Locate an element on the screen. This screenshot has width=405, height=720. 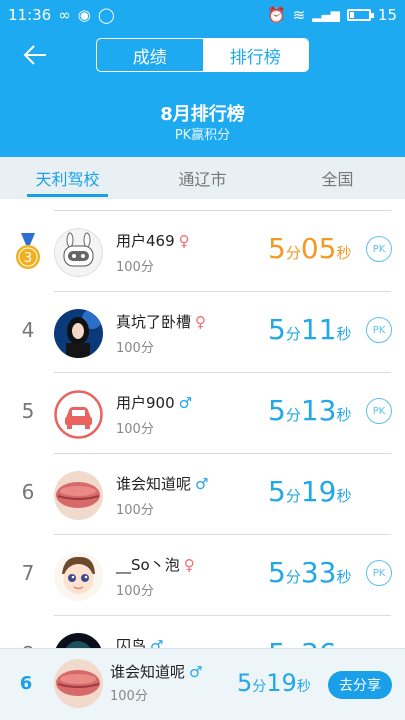
finish-time: 5分33秒 is located at coordinates (310, 572).